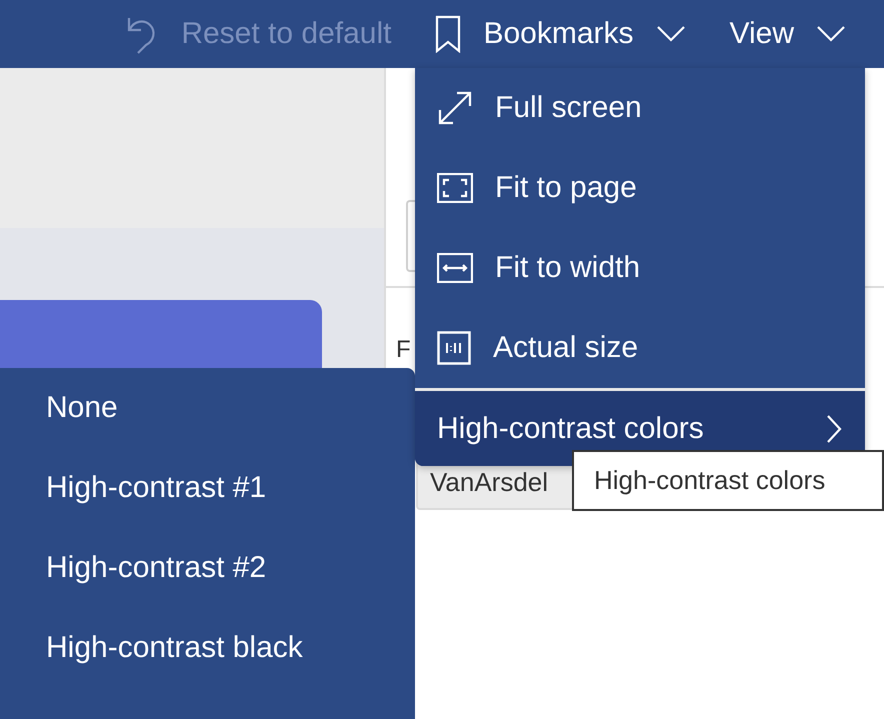 This screenshot has height=719, width=884. Describe the element at coordinates (207, 408) in the screenshot. I see `submenu-item: None` at that location.